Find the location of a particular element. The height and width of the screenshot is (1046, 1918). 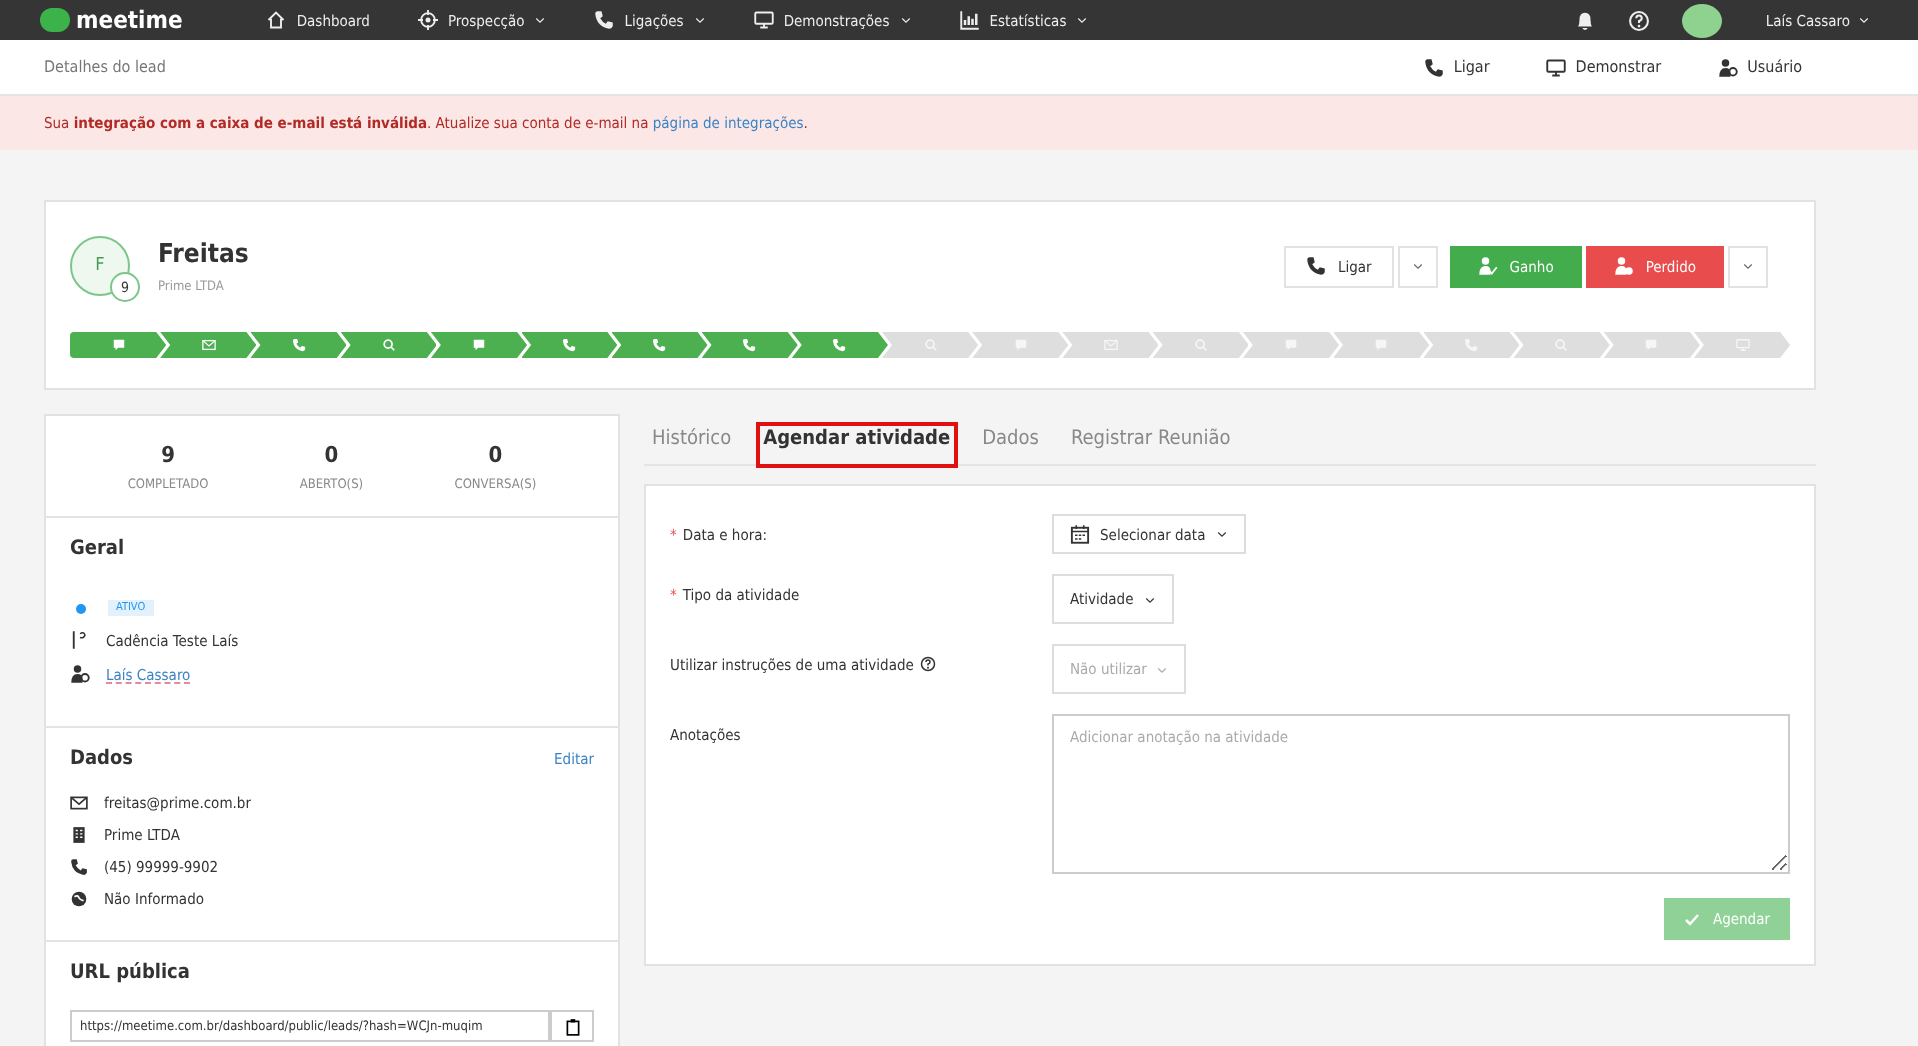

bar-chart-icon is located at coordinates (969, 20).